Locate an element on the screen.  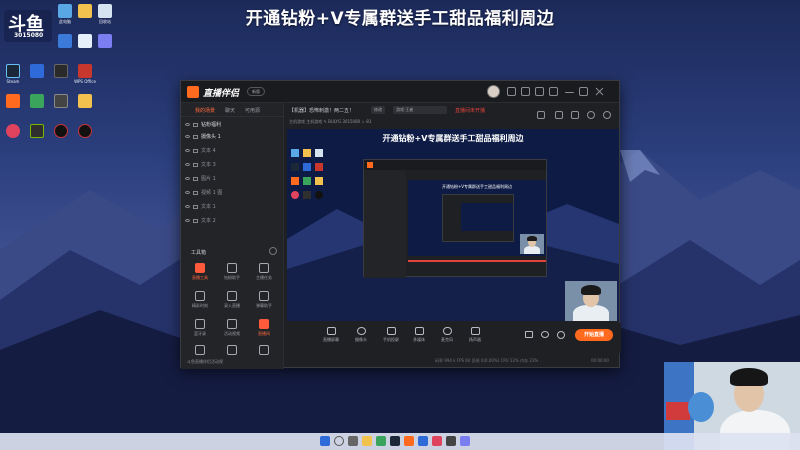
tab-sources: 可用源 is located at coordinates (252, 110).